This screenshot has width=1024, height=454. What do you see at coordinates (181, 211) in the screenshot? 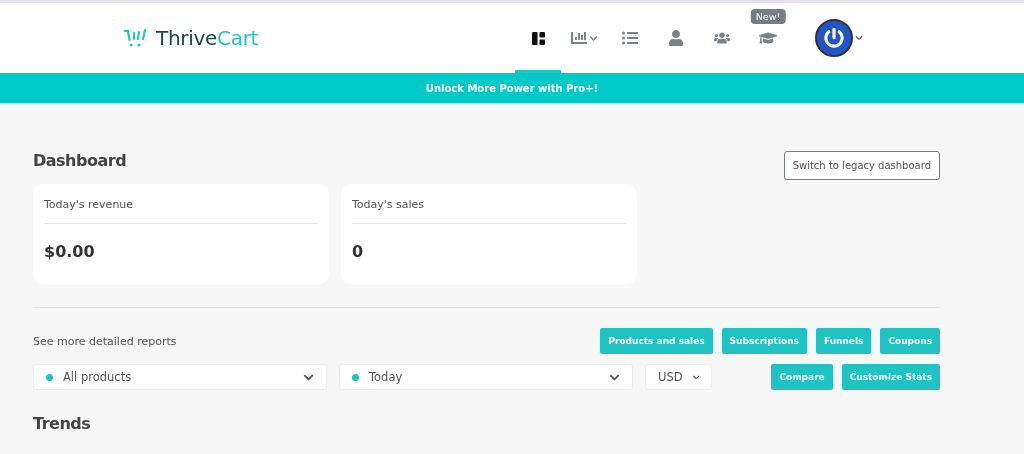
I see `stat-label: Today's revenue` at bounding box center [181, 211].